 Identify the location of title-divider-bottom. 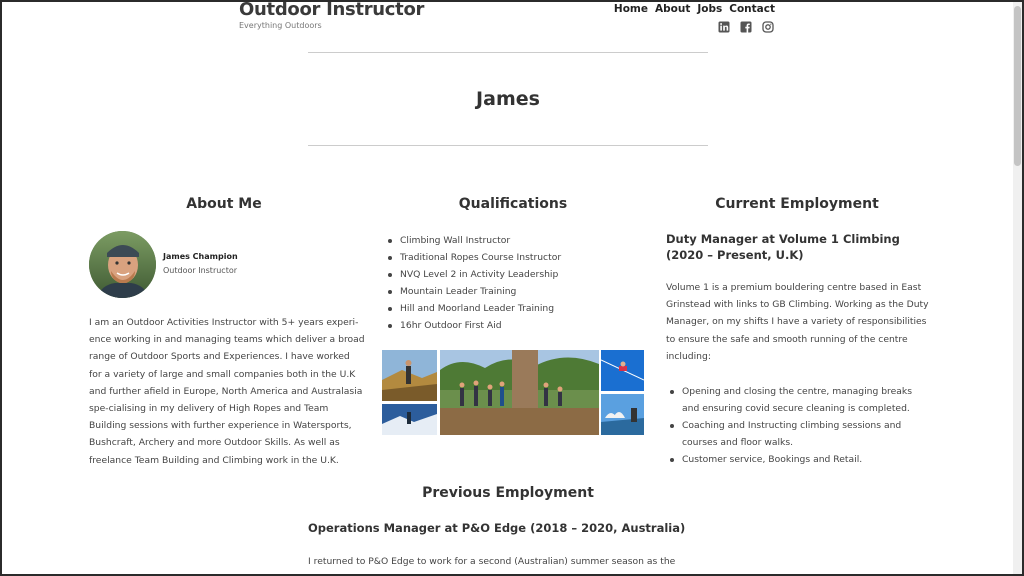
(508, 145).